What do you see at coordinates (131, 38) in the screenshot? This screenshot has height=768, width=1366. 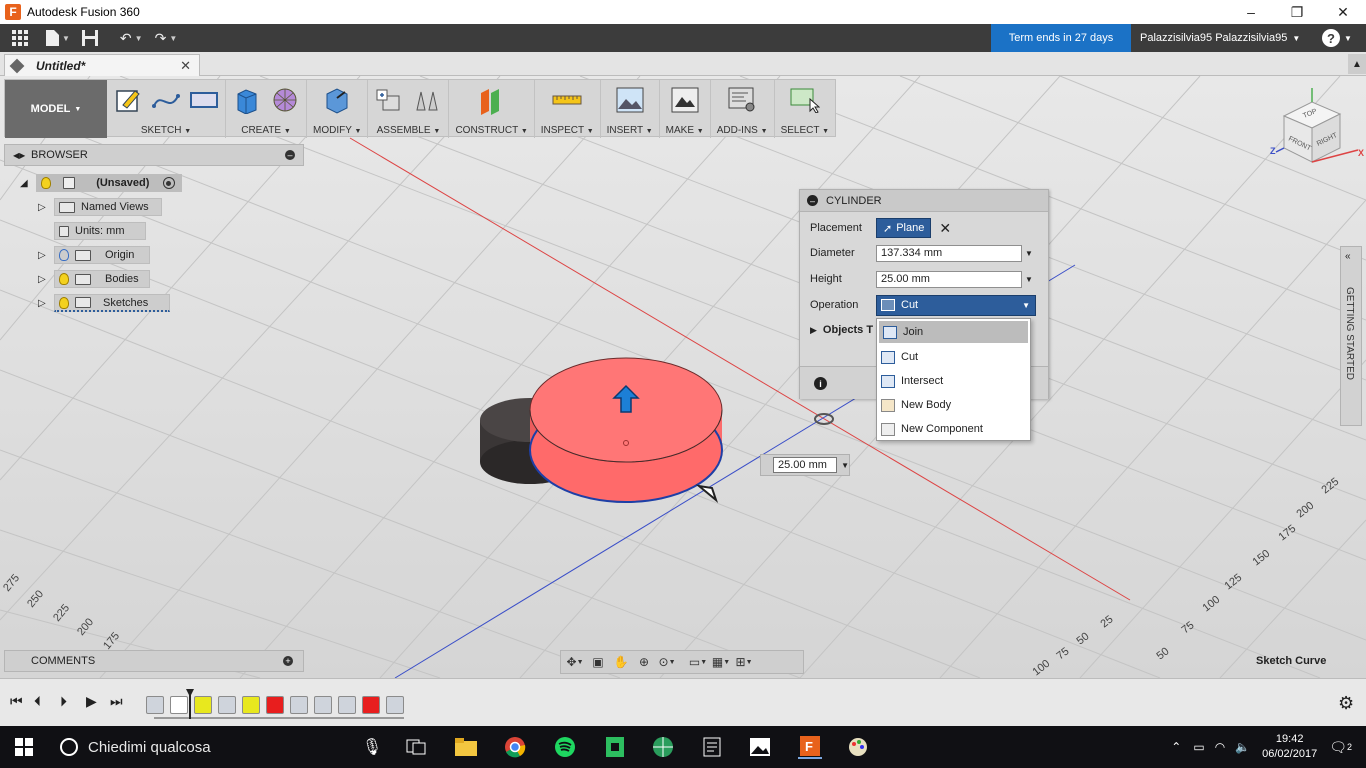 I see `undo-icon: ↶ ▼` at bounding box center [131, 38].